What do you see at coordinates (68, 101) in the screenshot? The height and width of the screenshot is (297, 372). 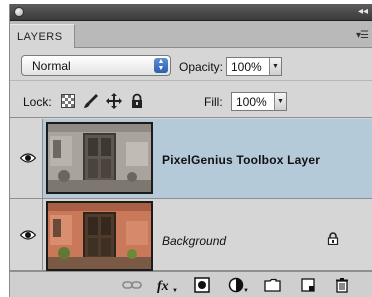 I see `lock-transparent-icon` at bounding box center [68, 101].